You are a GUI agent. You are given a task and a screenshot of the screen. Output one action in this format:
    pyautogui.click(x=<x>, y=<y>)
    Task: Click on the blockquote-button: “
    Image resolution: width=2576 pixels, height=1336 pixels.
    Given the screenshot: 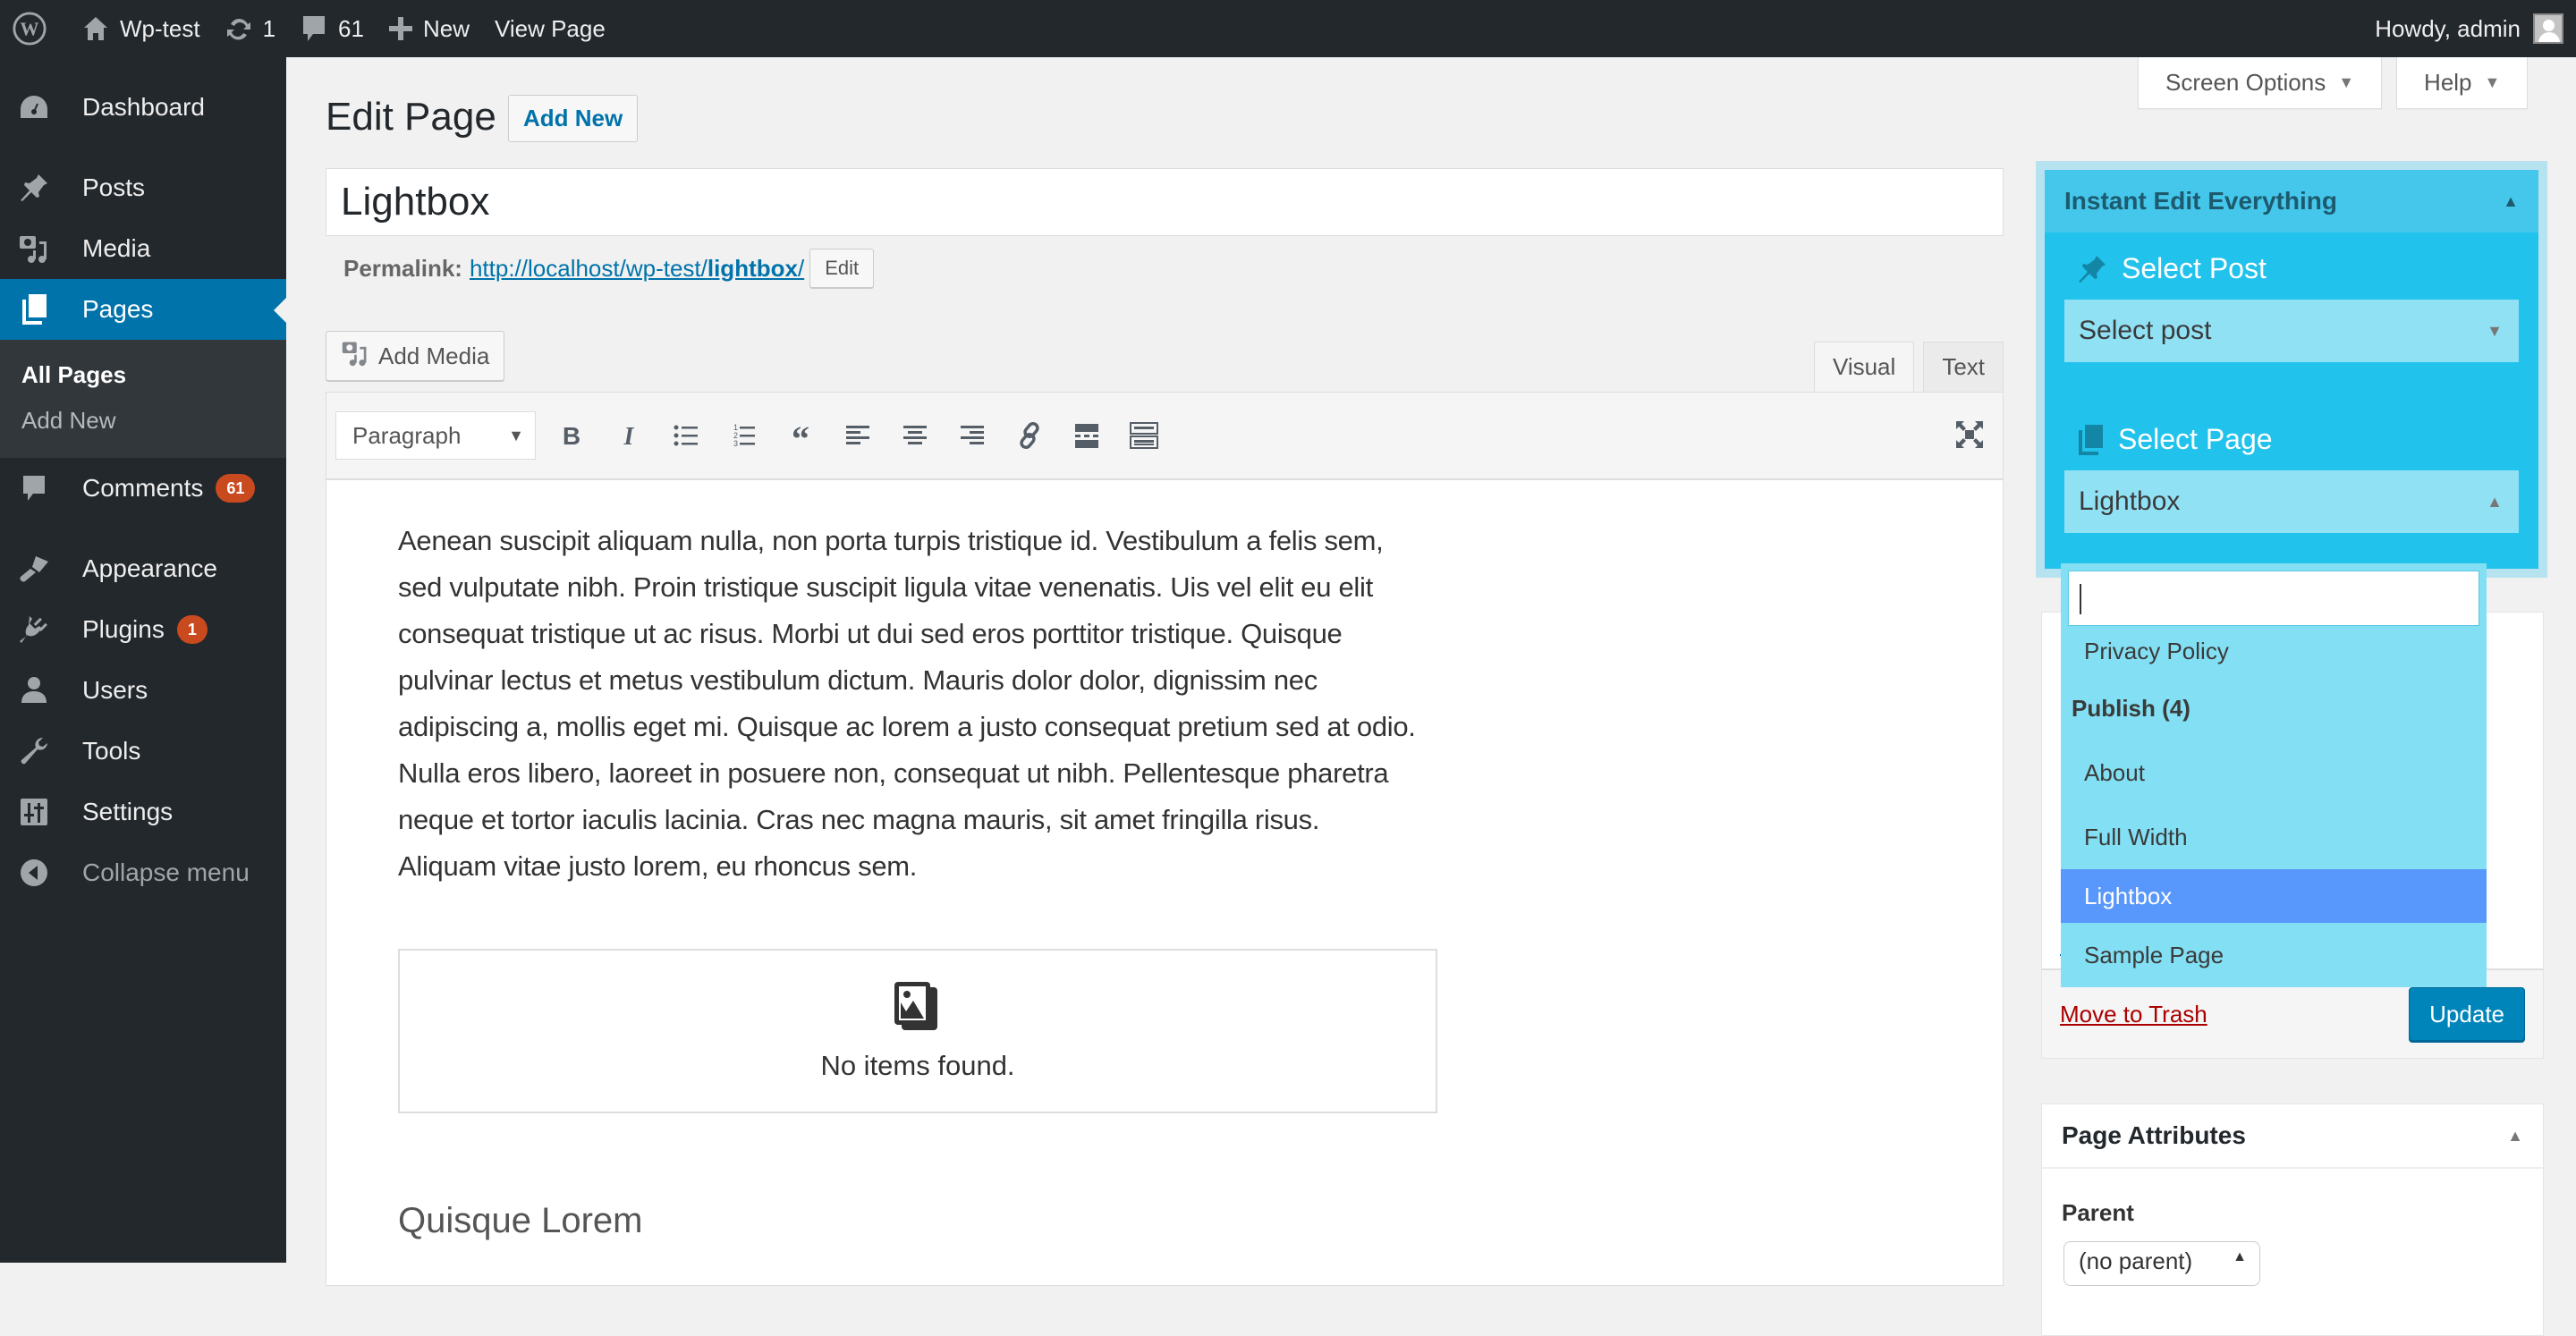 What is the action you would take?
    pyautogui.click(x=800, y=436)
    